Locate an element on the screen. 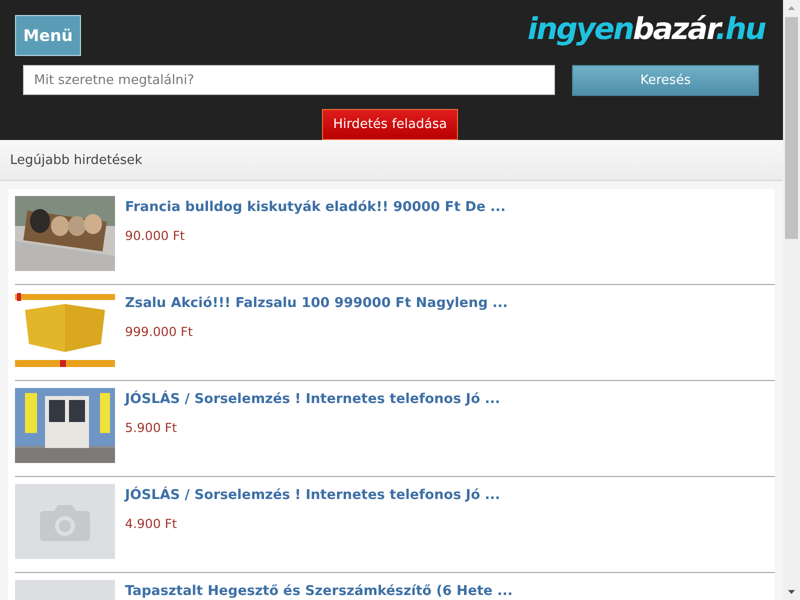 This screenshot has width=800, height=600. image-placeholder is located at coordinates (65, 521).